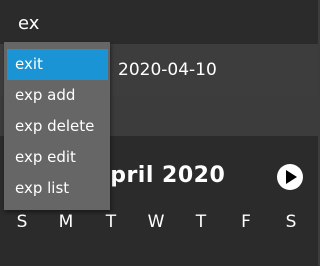 This screenshot has height=266, width=320. I want to click on command-input, so click(156, 23).